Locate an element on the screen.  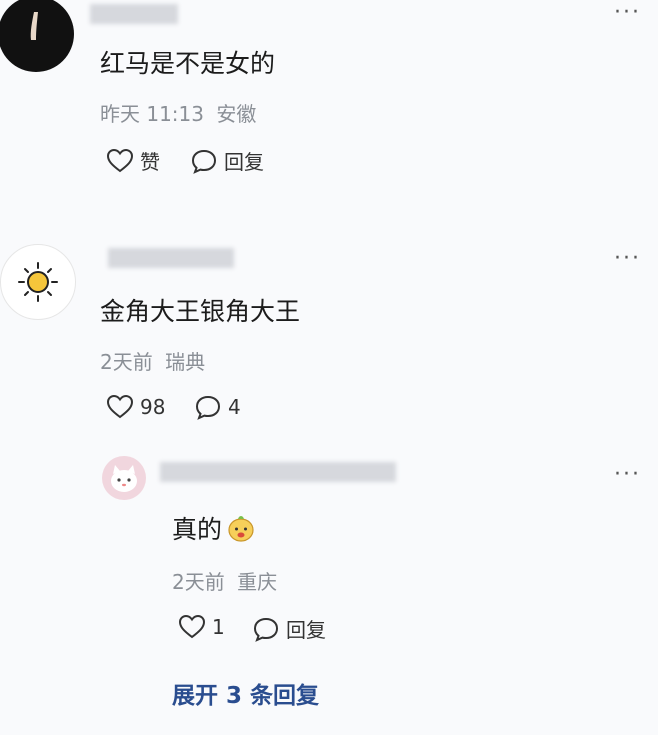
comment-time: 昨天 11:13 is located at coordinates (152, 114).